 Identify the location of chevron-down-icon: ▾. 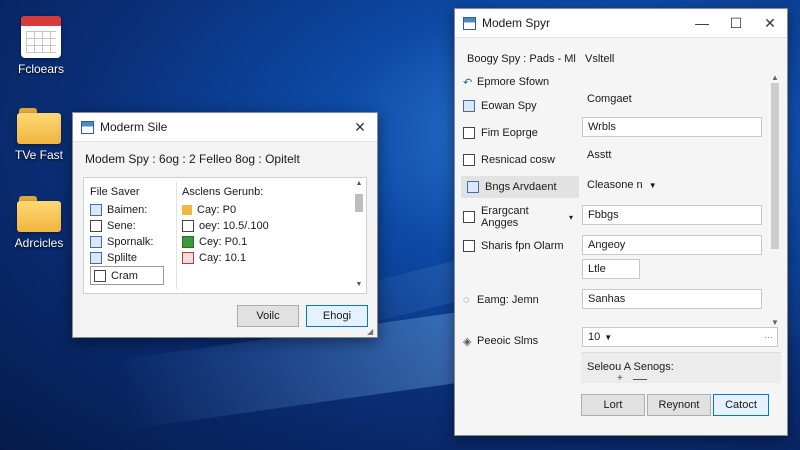
(571, 217).